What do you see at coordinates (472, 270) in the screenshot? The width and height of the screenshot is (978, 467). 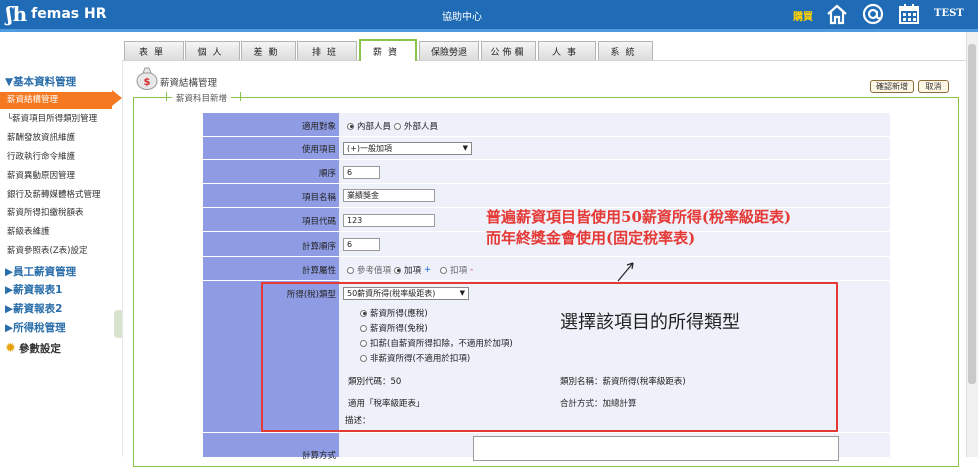 I see `minus-sign: -` at bounding box center [472, 270].